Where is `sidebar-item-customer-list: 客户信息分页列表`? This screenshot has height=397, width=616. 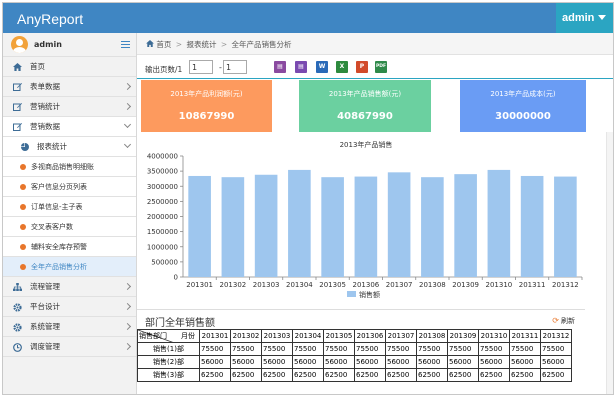
sidebar-item-customer-list: 客户信息分页列表 is located at coordinates (69, 187).